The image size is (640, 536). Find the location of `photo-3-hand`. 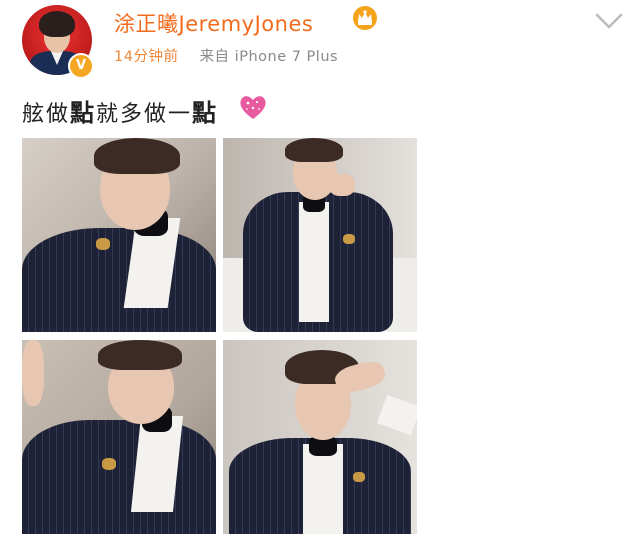

photo-3-hand is located at coordinates (33, 373).